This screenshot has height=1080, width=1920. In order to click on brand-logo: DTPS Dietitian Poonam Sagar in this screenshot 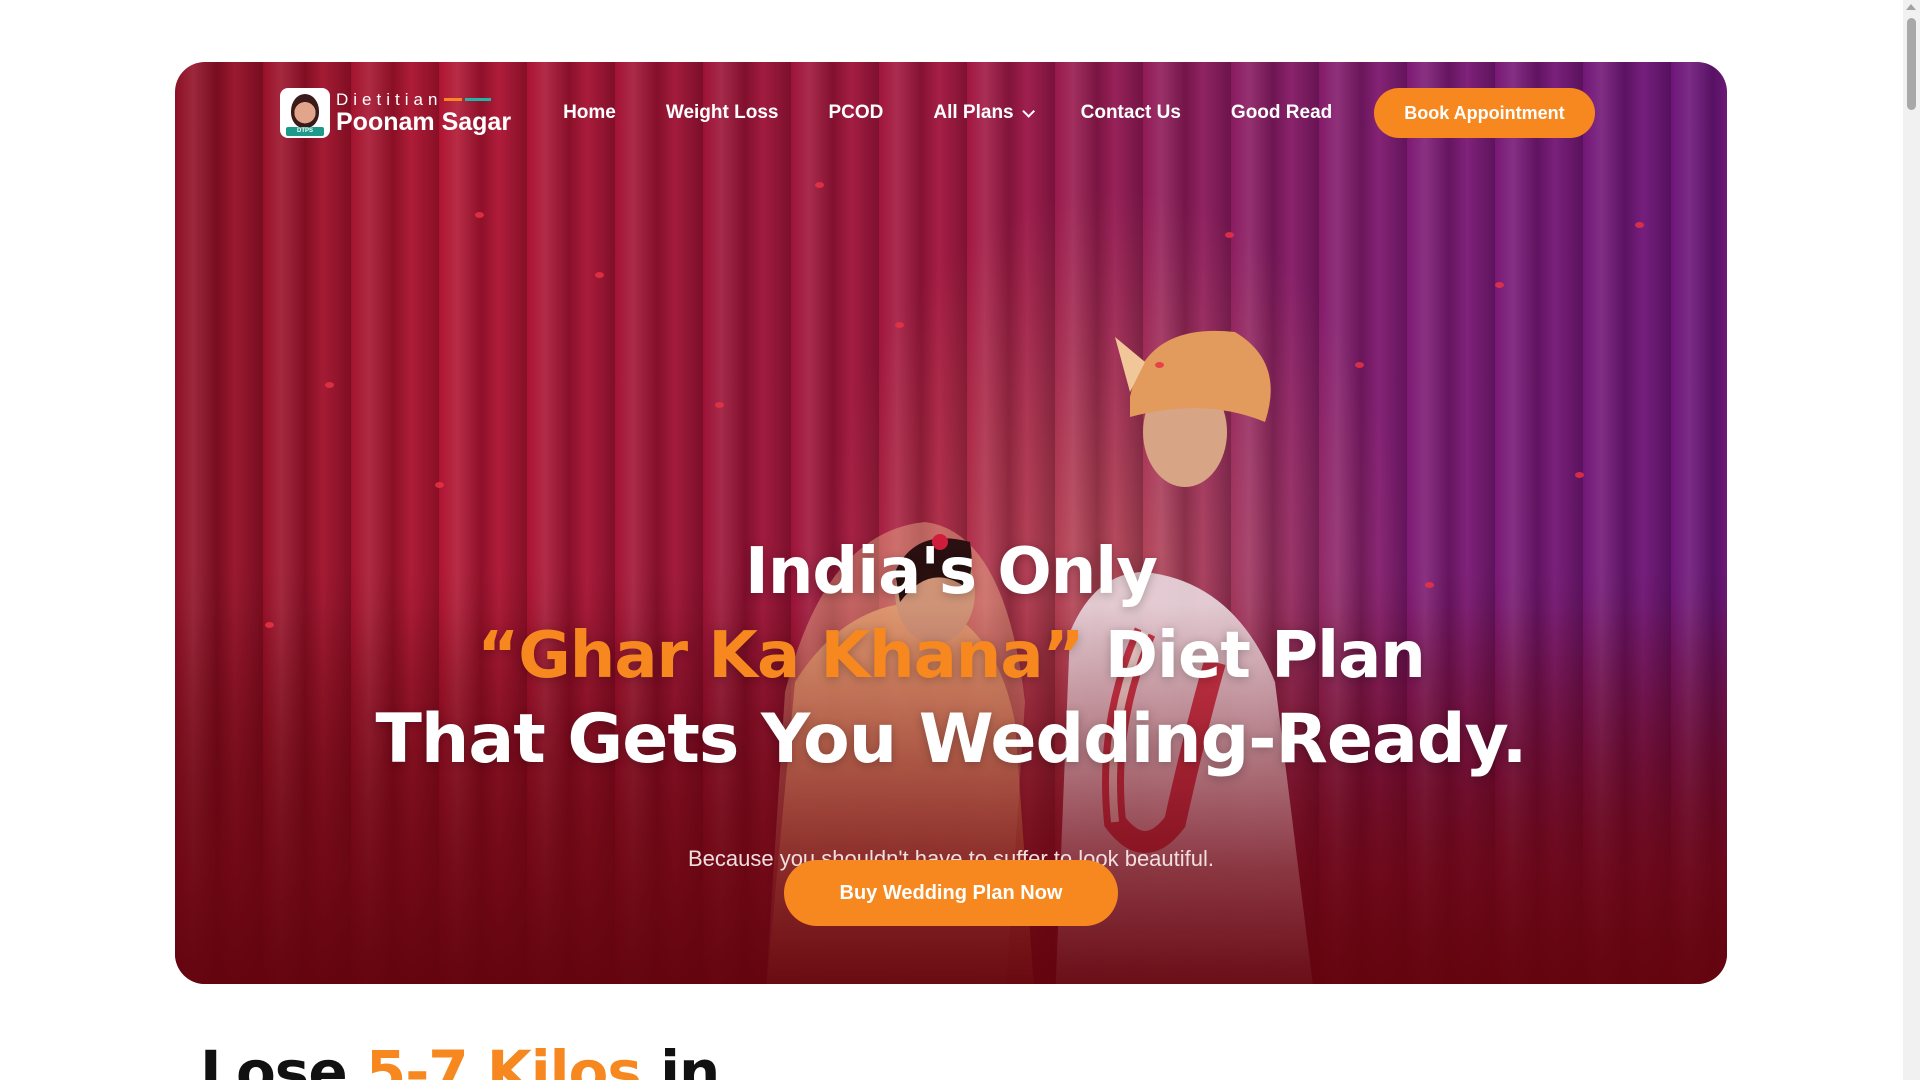, I will do `click(395, 113)`.